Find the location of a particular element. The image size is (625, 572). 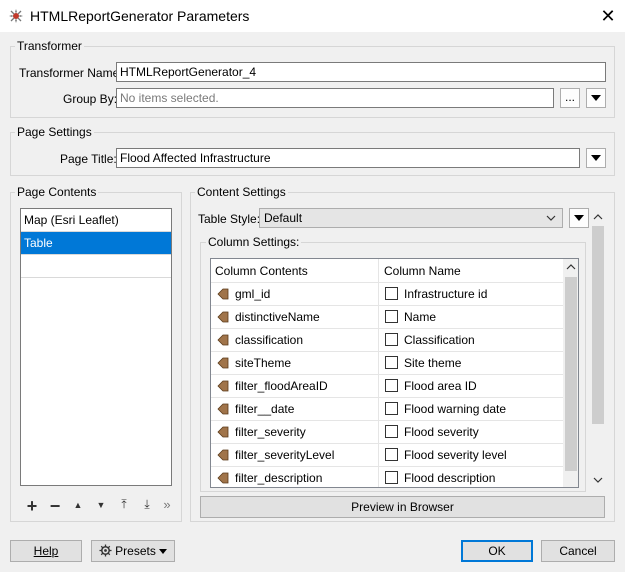

move-down-icon: ▼ is located at coordinates (101, 505).